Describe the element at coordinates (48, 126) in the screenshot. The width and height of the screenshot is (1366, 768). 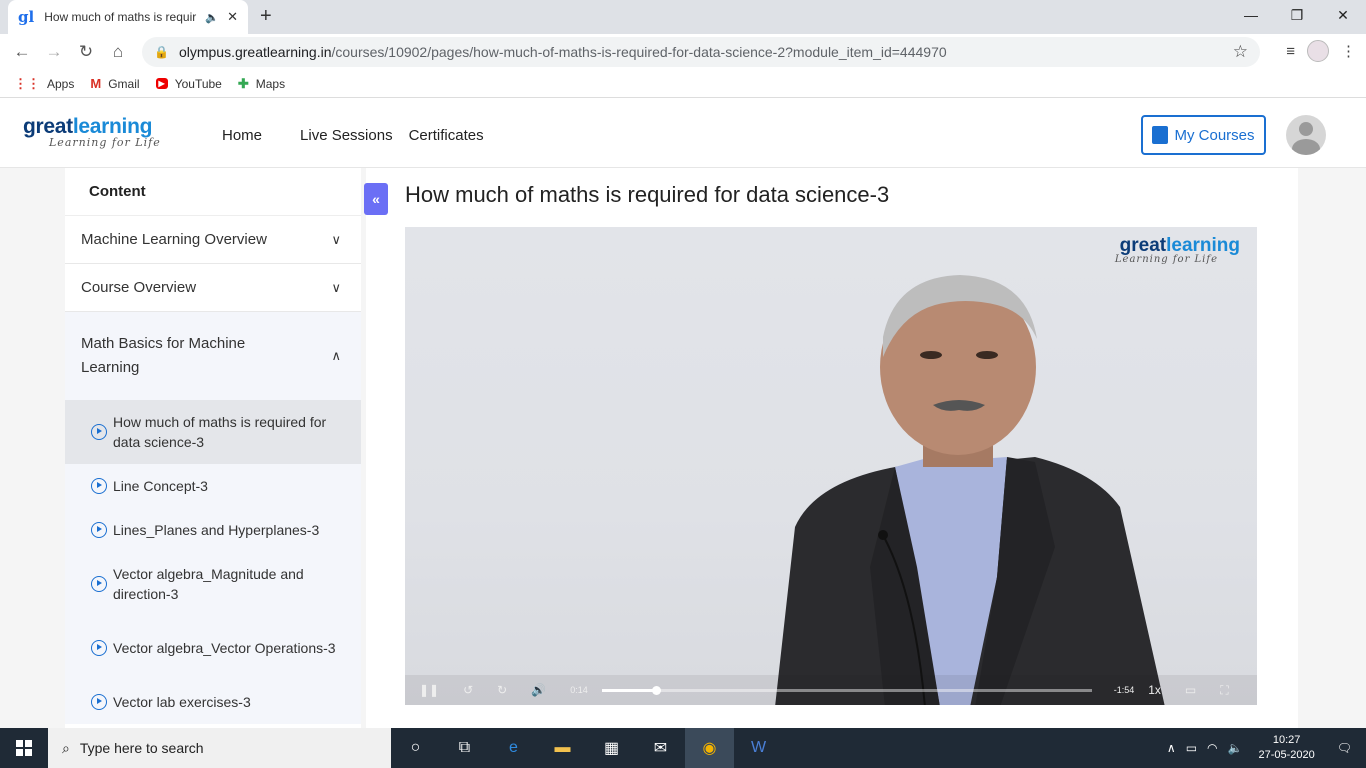
I see `logo-main-text: great` at that location.